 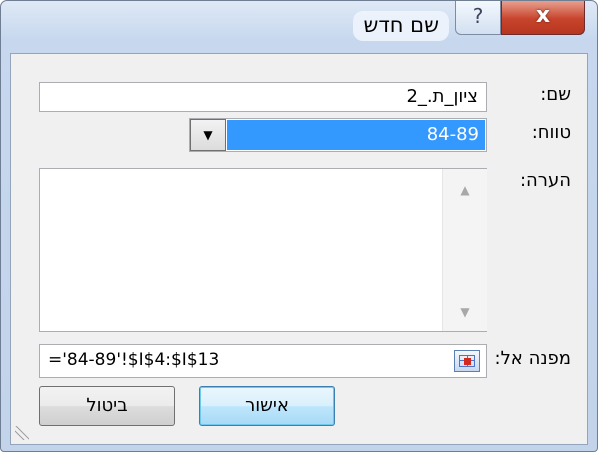 What do you see at coordinates (22, 433) in the screenshot?
I see `resize-grip-icon` at bounding box center [22, 433].